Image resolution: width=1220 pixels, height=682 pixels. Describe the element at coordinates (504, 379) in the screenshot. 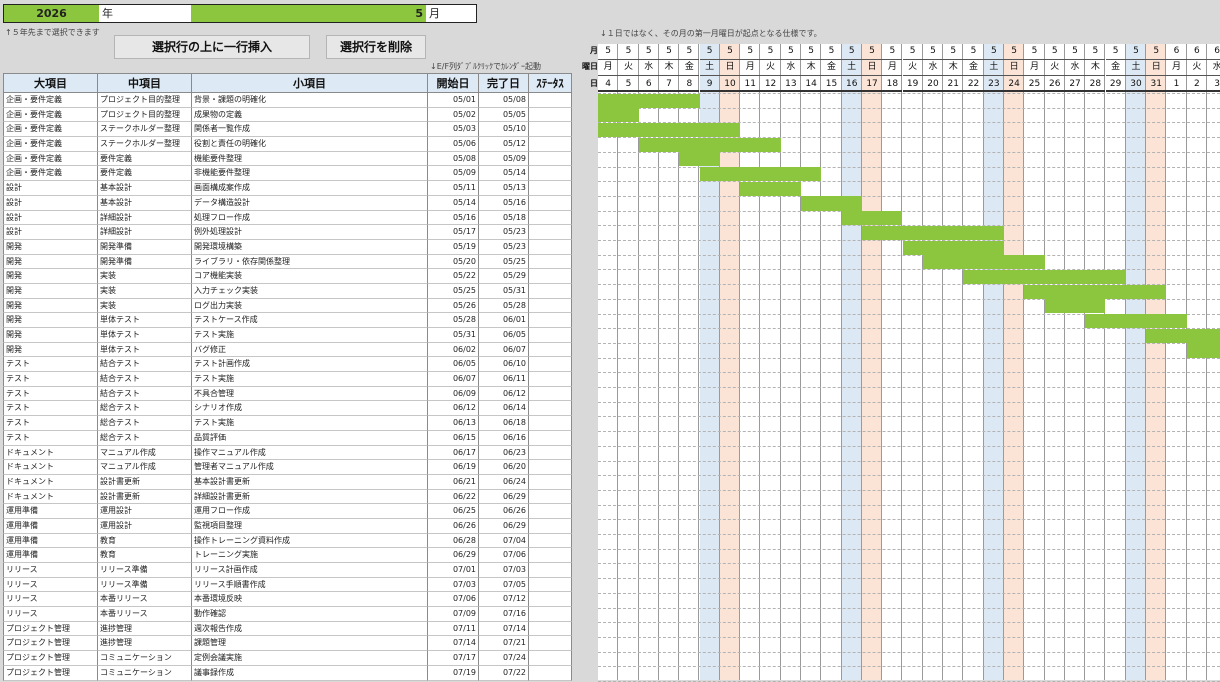

I see `cell-end: 06/11` at that location.